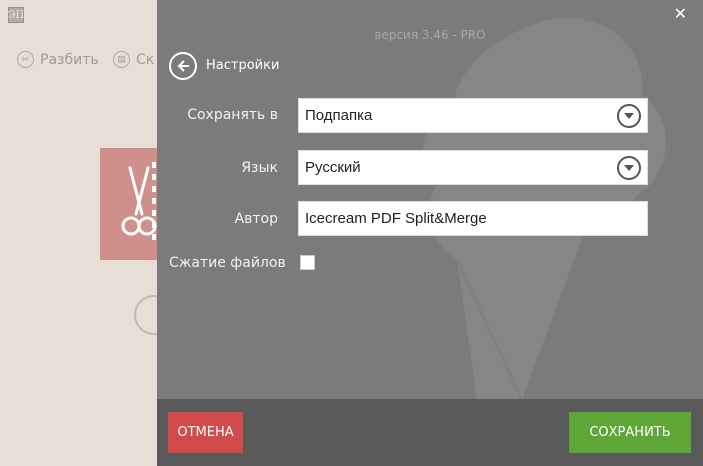 This screenshot has height=466, width=703. I want to click on toolbar-merge-label: Ск, so click(145, 59).